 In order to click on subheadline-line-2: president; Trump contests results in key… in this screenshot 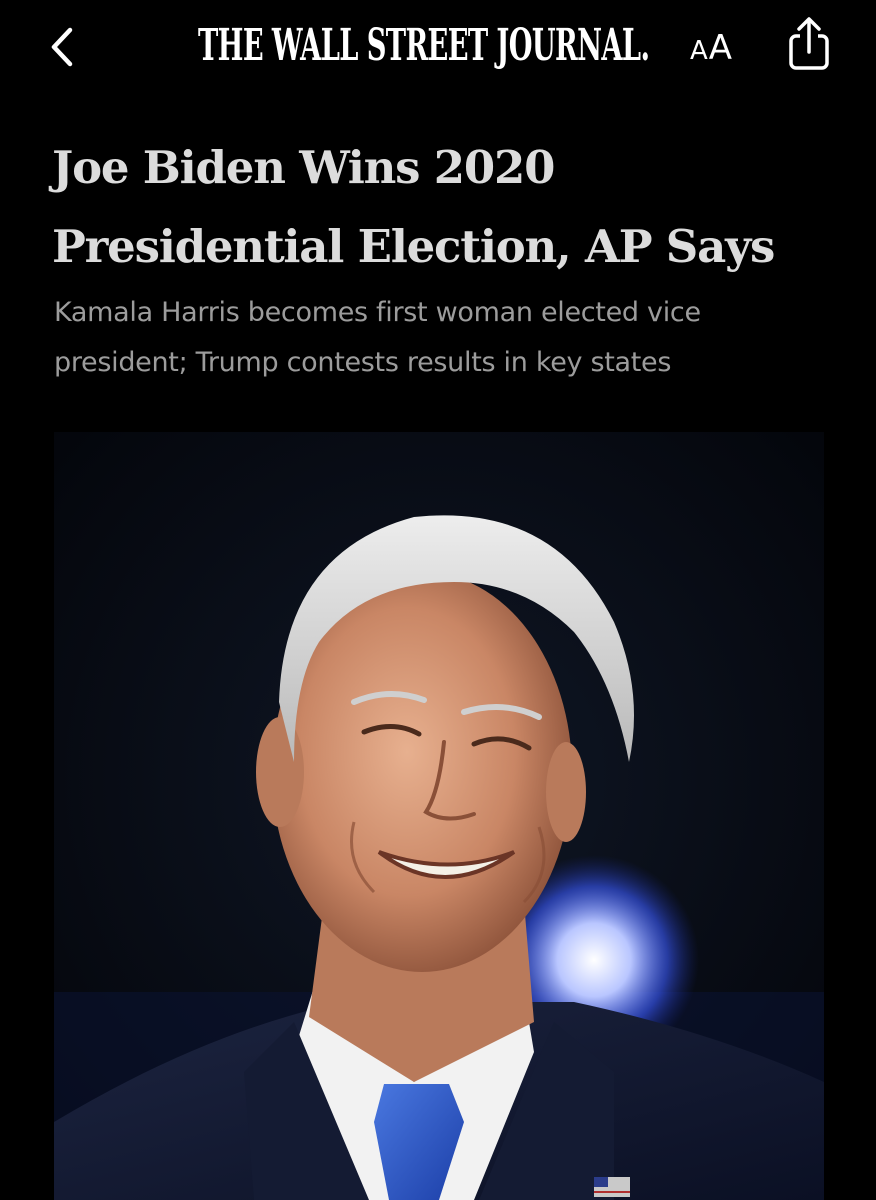, I will do `click(363, 362)`.